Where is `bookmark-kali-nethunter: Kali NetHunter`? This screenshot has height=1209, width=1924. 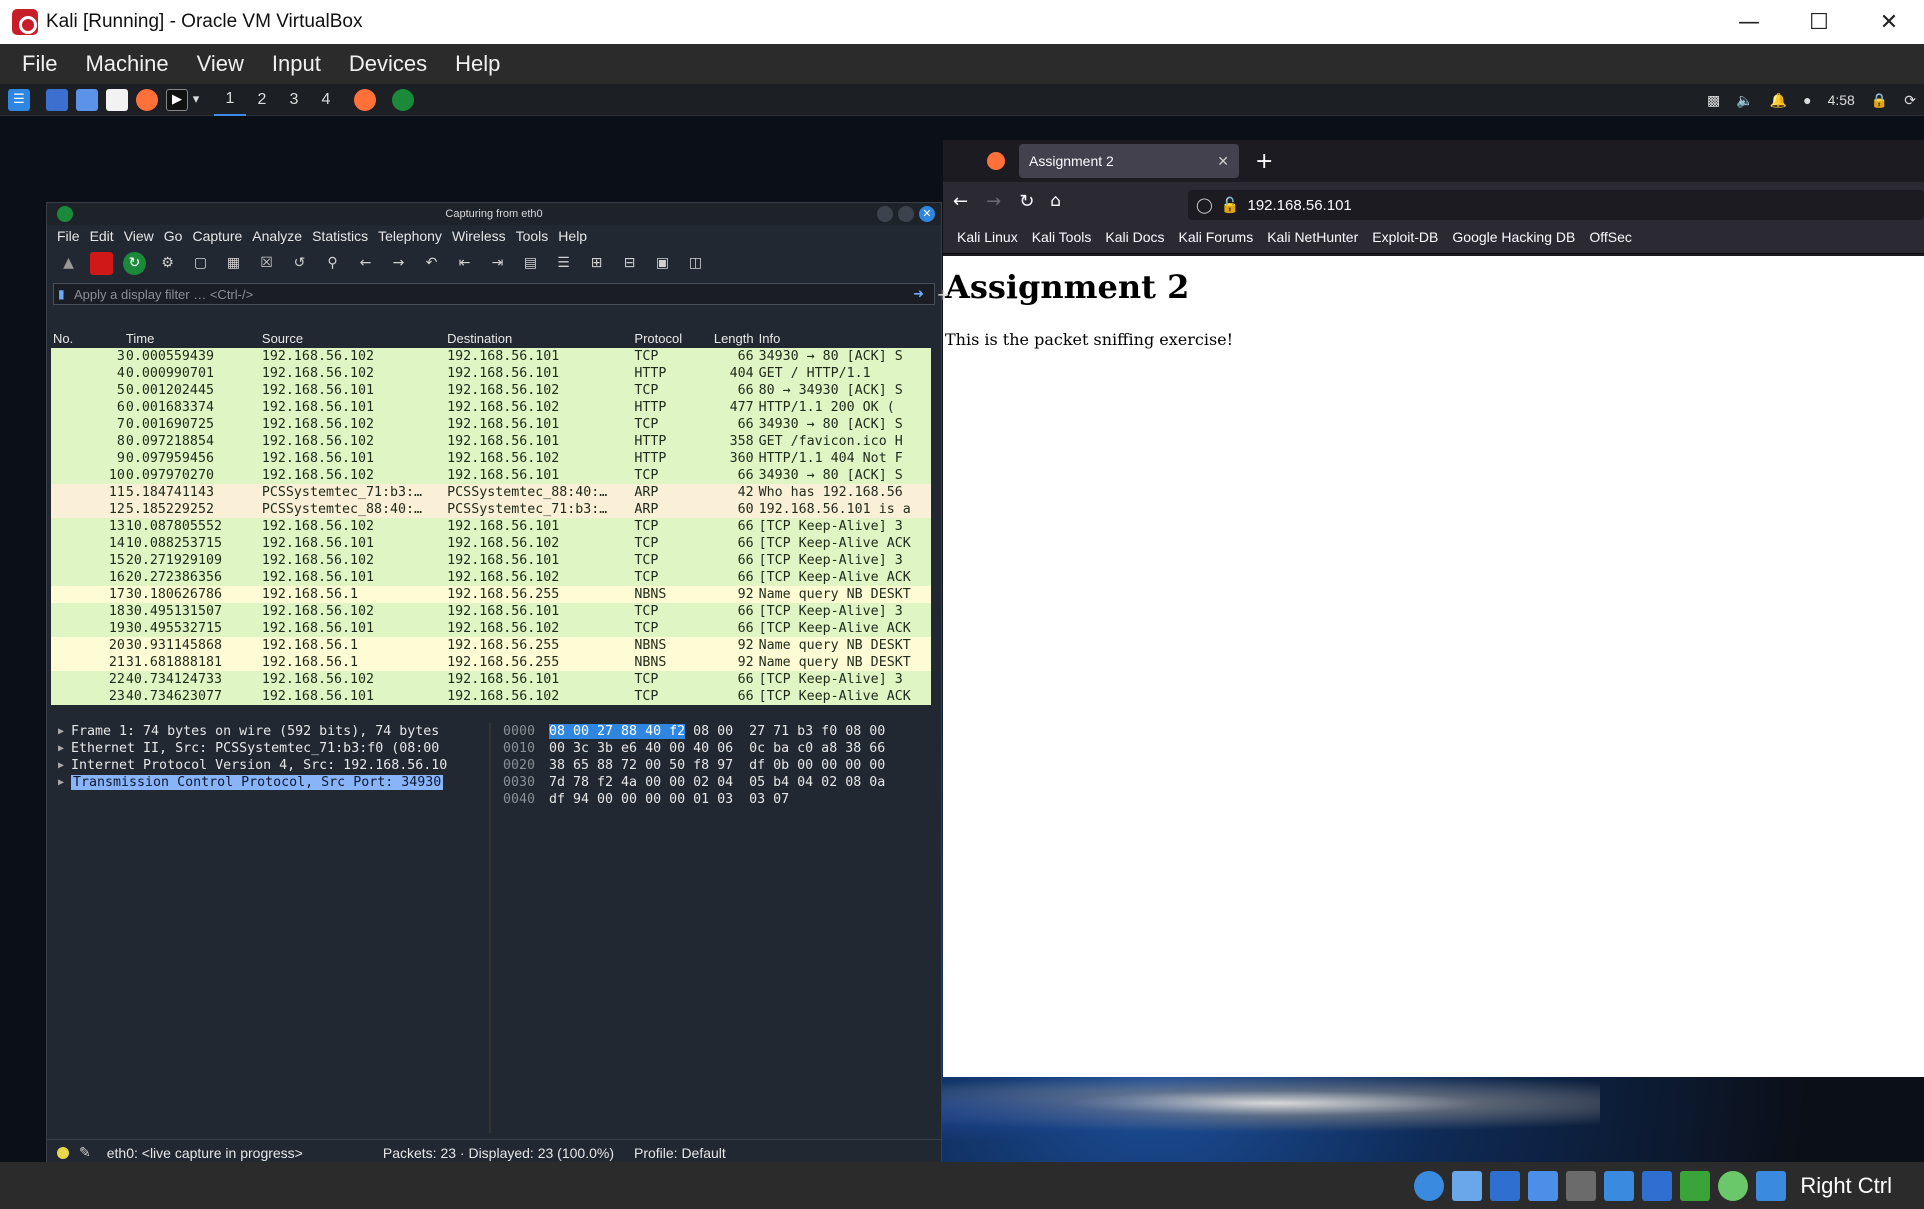
bookmark-kali-nethunter: Kali NetHunter is located at coordinates (1312, 237).